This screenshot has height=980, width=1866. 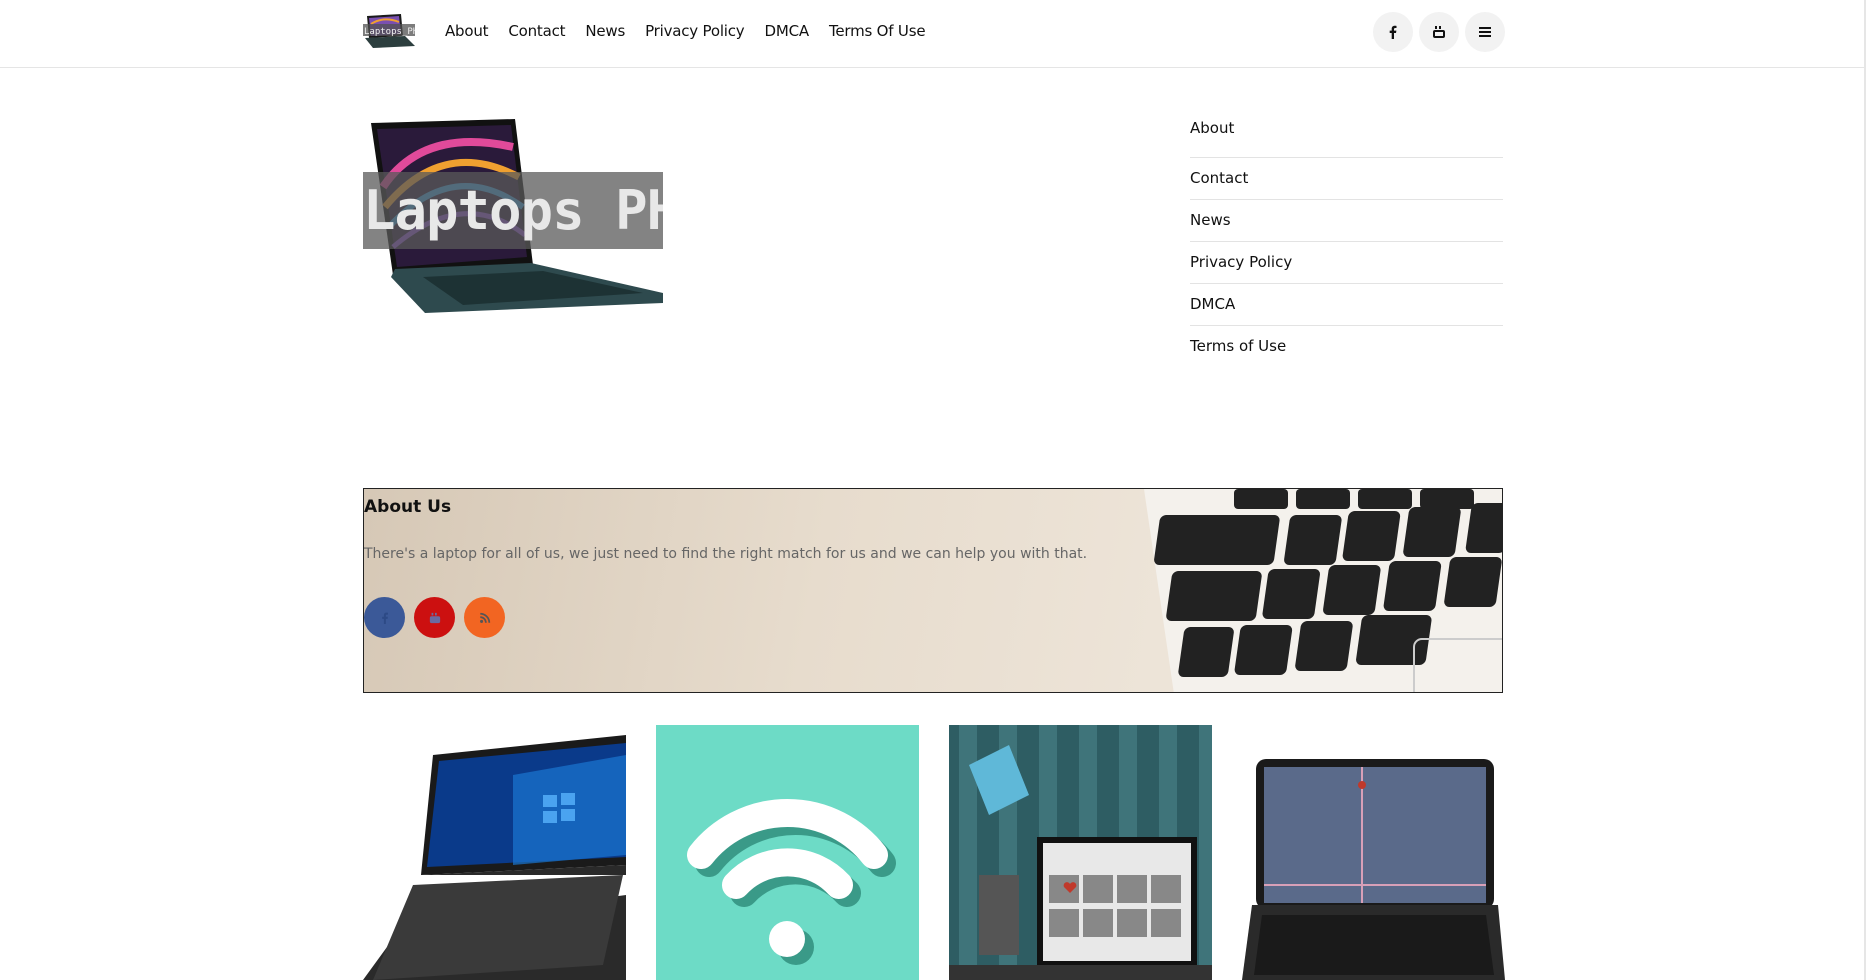 I want to click on post-card-chromebook, so click(x=1373, y=852).